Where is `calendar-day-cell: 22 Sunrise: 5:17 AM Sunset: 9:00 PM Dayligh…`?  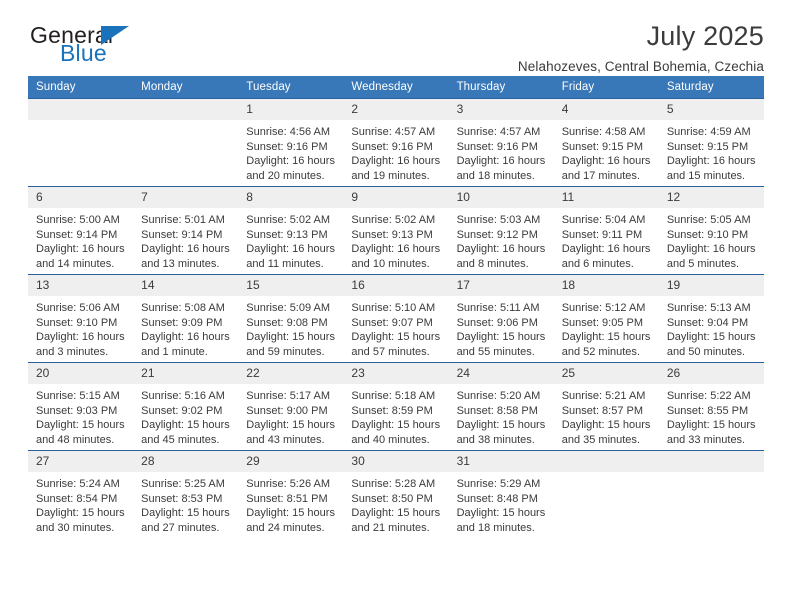
calendar-day-cell: 22 Sunrise: 5:17 AM Sunset: 9:00 PM Dayligh… is located at coordinates (291, 406).